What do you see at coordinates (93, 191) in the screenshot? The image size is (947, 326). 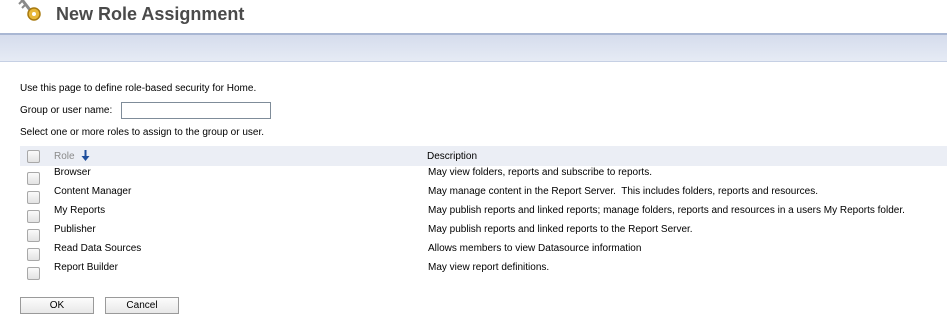 I see `role-name: Content Manager` at bounding box center [93, 191].